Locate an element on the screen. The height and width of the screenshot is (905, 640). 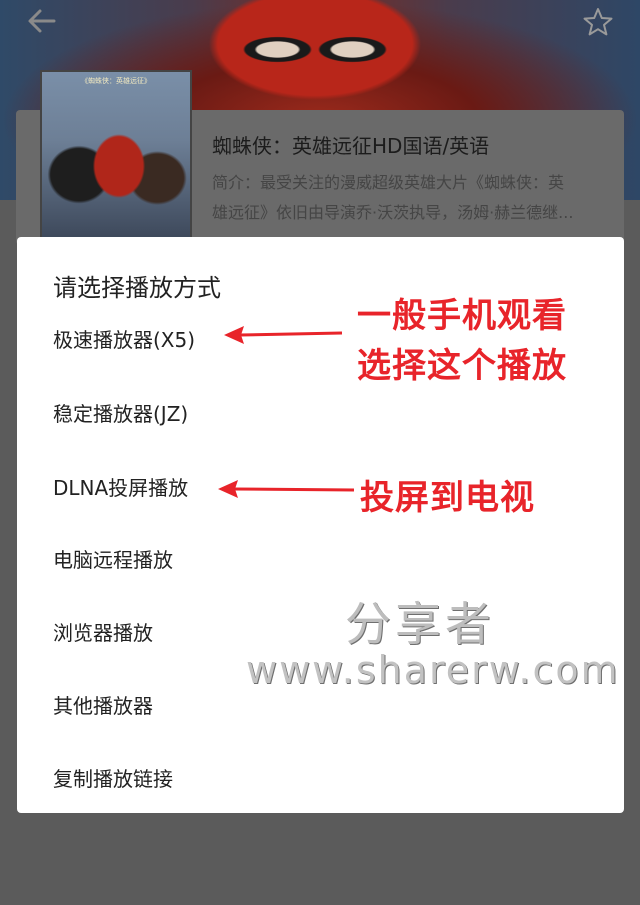
annotation-tv-cast: 投屏到电视 is located at coordinates (447, 498).